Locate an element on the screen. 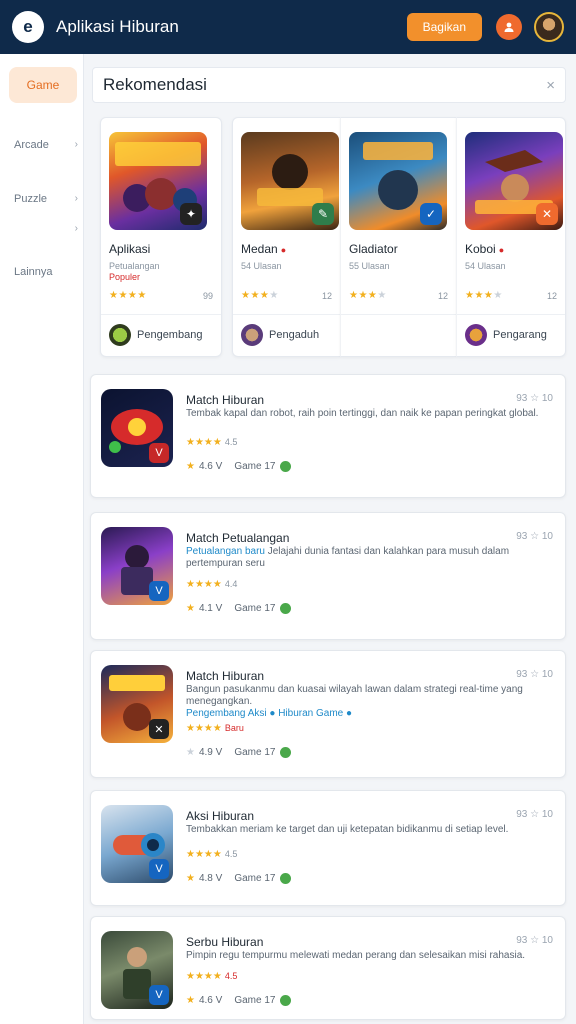  developer: Pengarang is located at coordinates (506, 335).